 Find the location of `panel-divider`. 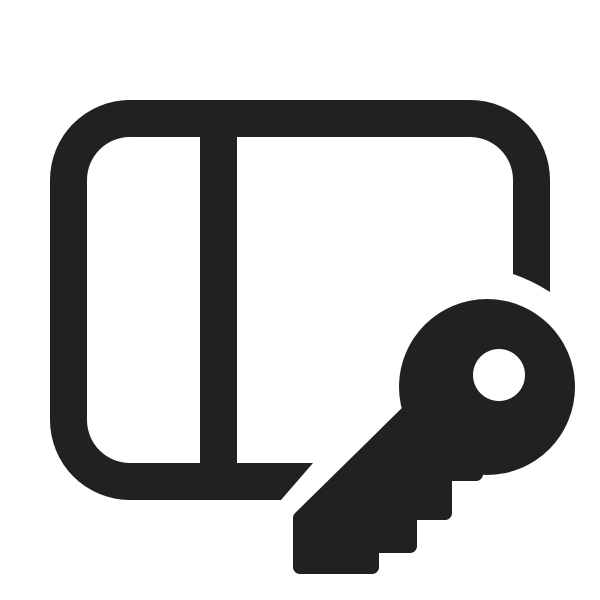

panel-divider is located at coordinates (218, 300).